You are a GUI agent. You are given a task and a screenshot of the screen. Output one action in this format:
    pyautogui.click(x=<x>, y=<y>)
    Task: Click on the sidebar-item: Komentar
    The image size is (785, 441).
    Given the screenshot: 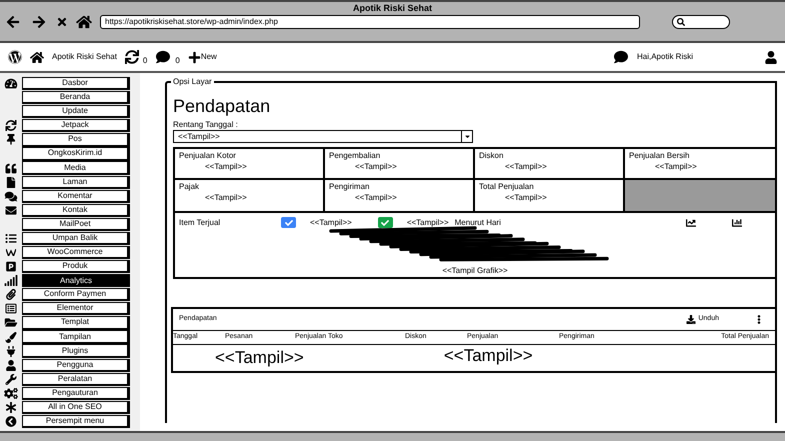 What is the action you would take?
    pyautogui.click(x=76, y=196)
    